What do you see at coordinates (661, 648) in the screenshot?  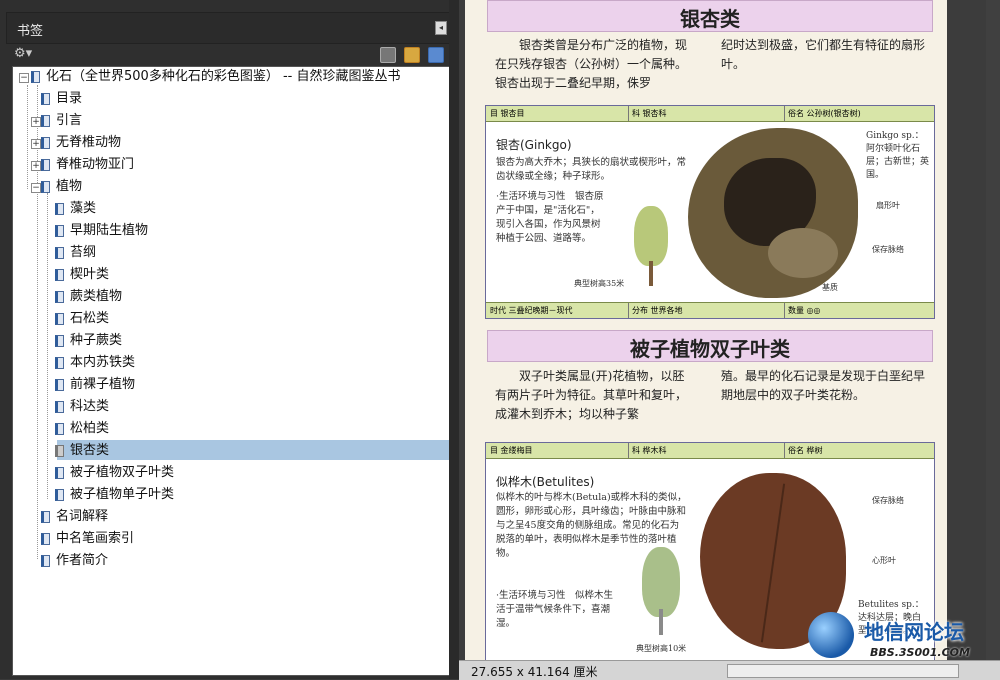 I see `tree-height-label: 典型树高10米` at bounding box center [661, 648].